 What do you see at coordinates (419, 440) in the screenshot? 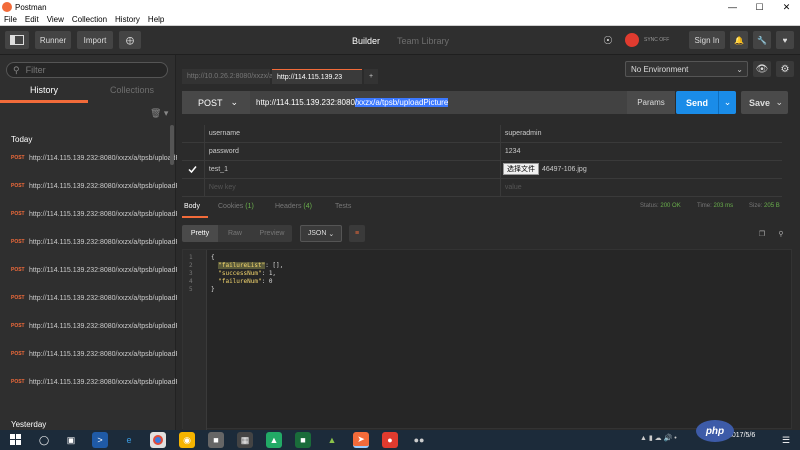
I see `wechat-icon: ●●` at bounding box center [419, 440].